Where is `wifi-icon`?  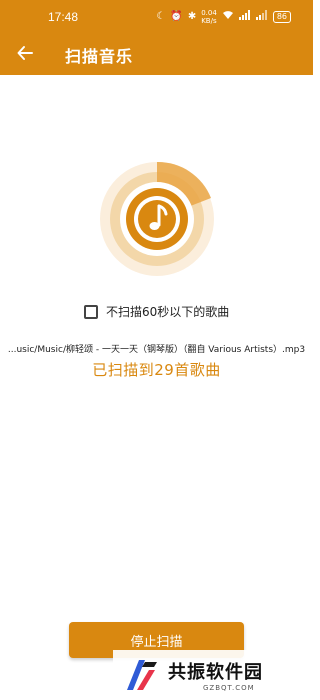 wifi-icon is located at coordinates (228, 17).